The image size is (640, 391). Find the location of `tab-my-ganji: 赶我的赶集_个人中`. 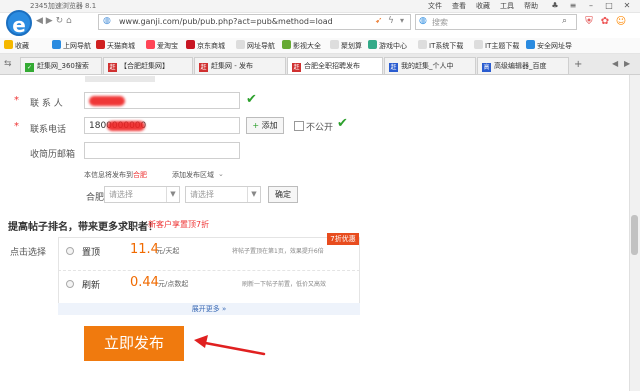

tab-my-ganji: 赶我的赶集_个人中 is located at coordinates (430, 65).